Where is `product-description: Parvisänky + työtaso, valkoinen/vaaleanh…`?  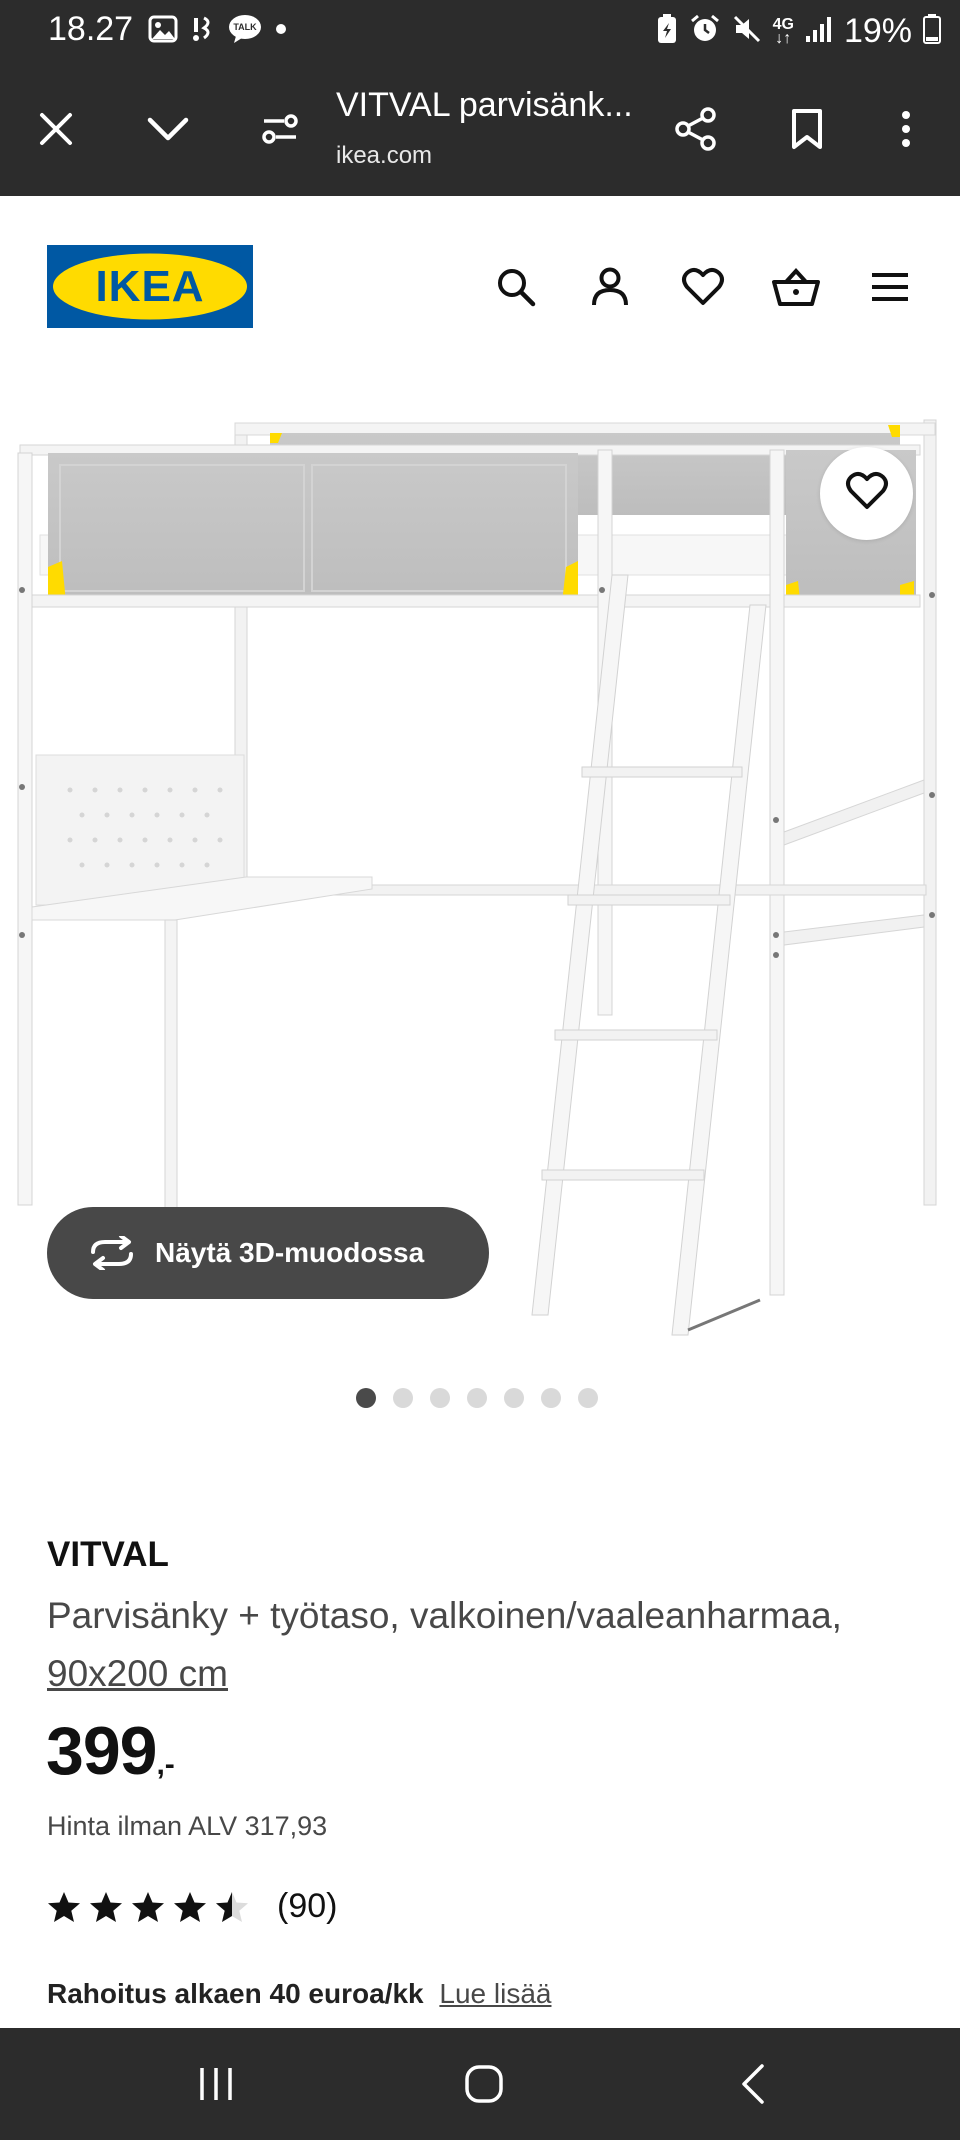
product-description: Parvisänky + työtaso, valkoinen/vaaleanh… is located at coordinates (487, 1645).